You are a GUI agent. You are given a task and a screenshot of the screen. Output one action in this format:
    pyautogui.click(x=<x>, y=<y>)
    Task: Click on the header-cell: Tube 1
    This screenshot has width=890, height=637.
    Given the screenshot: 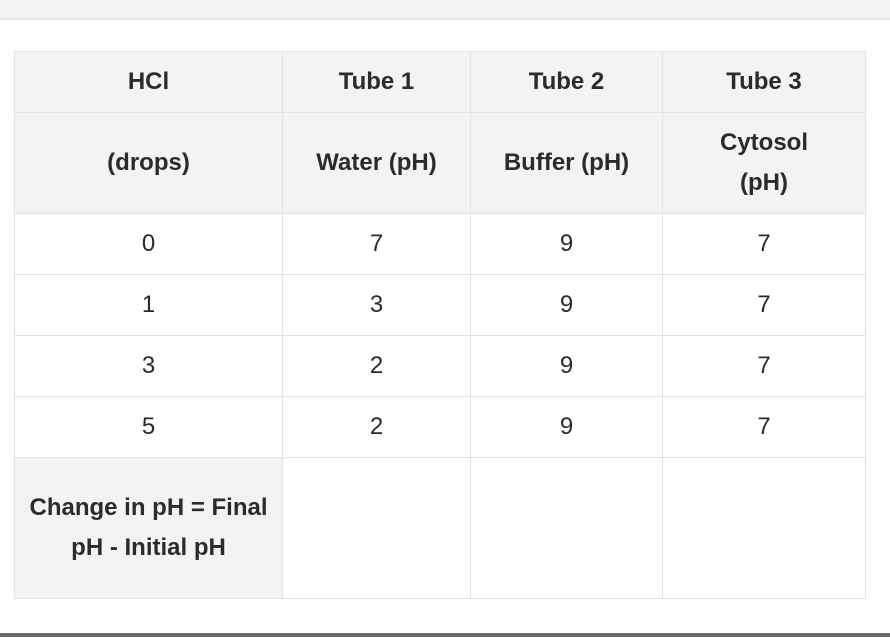 What is the action you would take?
    pyautogui.click(x=376, y=82)
    